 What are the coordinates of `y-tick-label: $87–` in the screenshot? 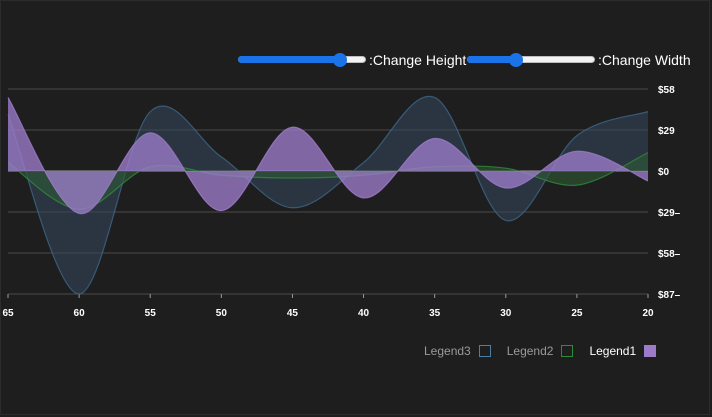 It's located at (669, 295).